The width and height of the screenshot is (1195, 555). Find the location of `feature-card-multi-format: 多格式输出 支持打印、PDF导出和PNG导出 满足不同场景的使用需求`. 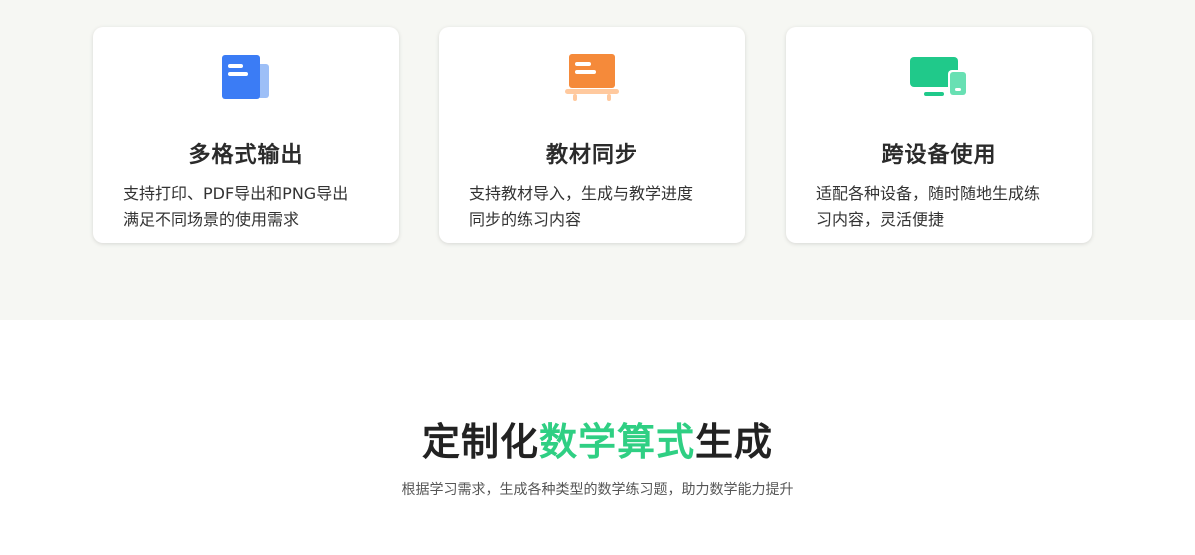

feature-card-multi-format: 多格式输出 支持打印、PDF导出和PNG导出 满足不同场景的使用需求 is located at coordinates (246, 135).